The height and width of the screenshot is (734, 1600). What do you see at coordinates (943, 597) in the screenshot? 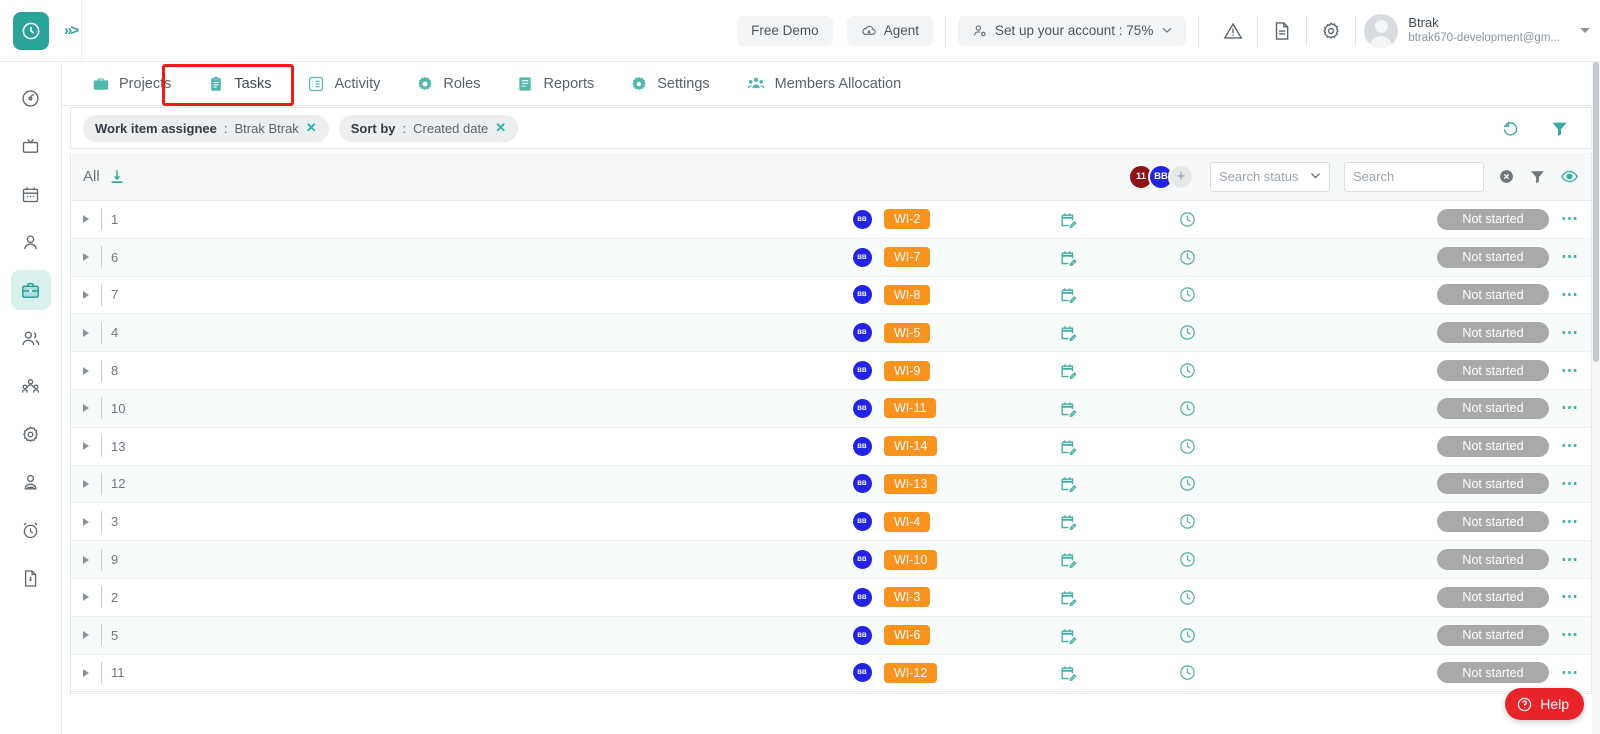
I see `work-item-tag-cell: WI-3` at bounding box center [943, 597].